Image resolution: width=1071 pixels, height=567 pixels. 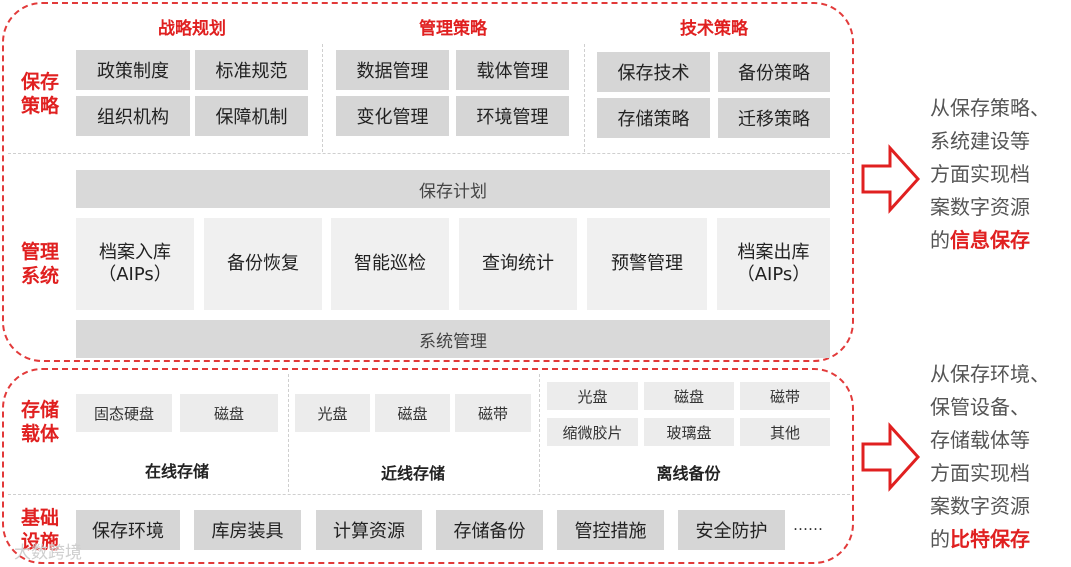 I want to click on group-title-offline: 离线备份, so click(x=688, y=473).